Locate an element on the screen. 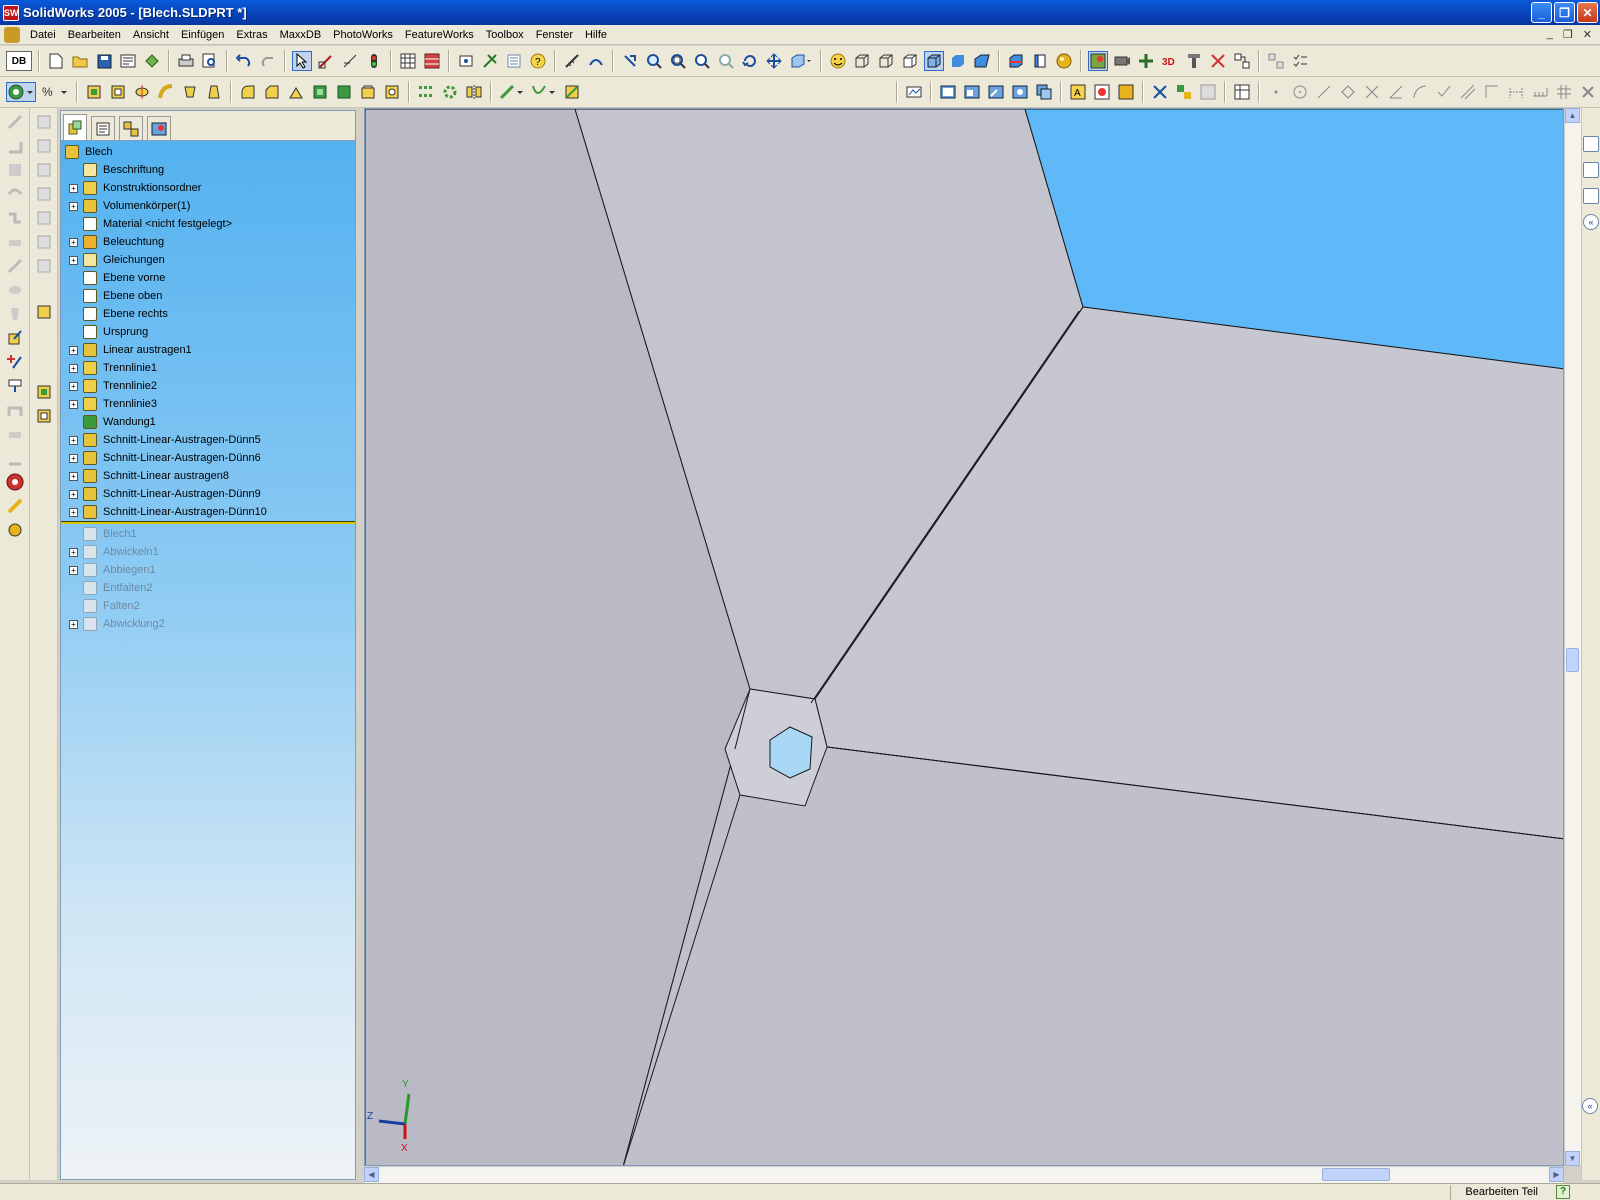 The width and height of the screenshot is (1600, 1200). block-icon is located at coordinates (1184, 92).